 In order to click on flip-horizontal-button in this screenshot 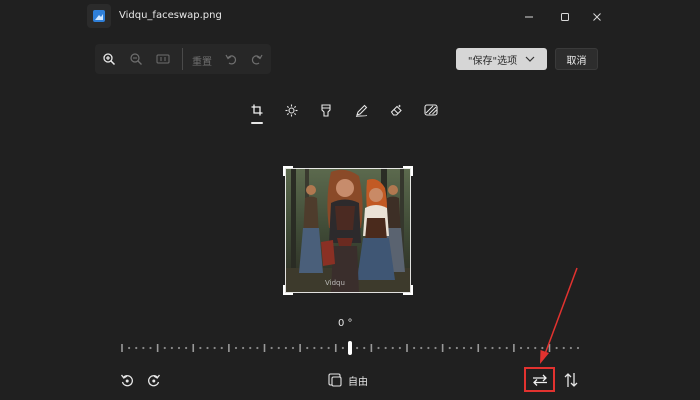, I will do `click(539, 379)`.